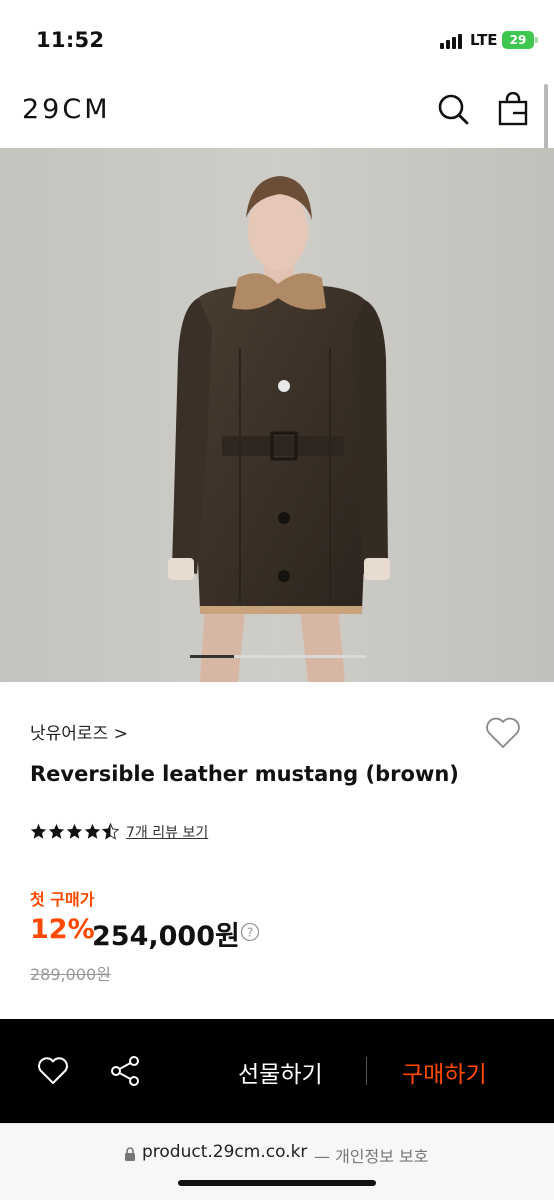 The width and height of the screenshot is (554, 1200). I want to click on search-icon, so click(453, 109).